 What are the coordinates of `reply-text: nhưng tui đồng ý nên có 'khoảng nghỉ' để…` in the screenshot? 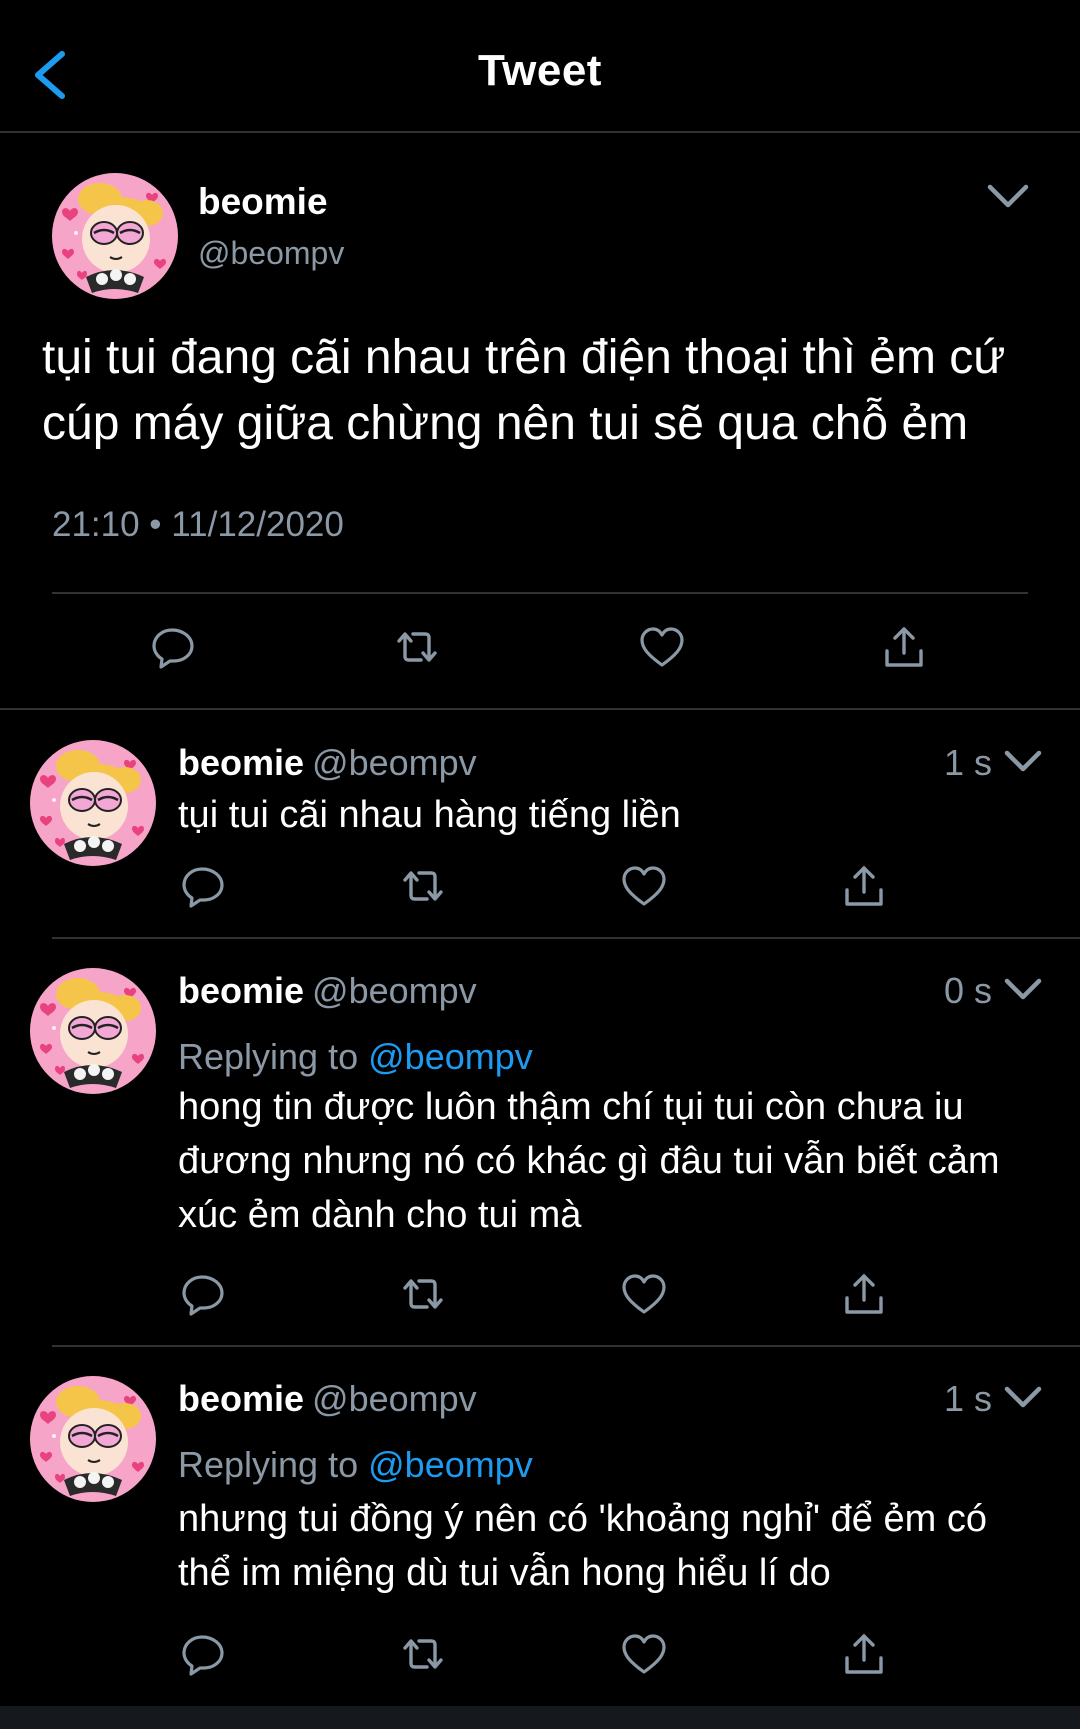 It's located at (582, 1546).